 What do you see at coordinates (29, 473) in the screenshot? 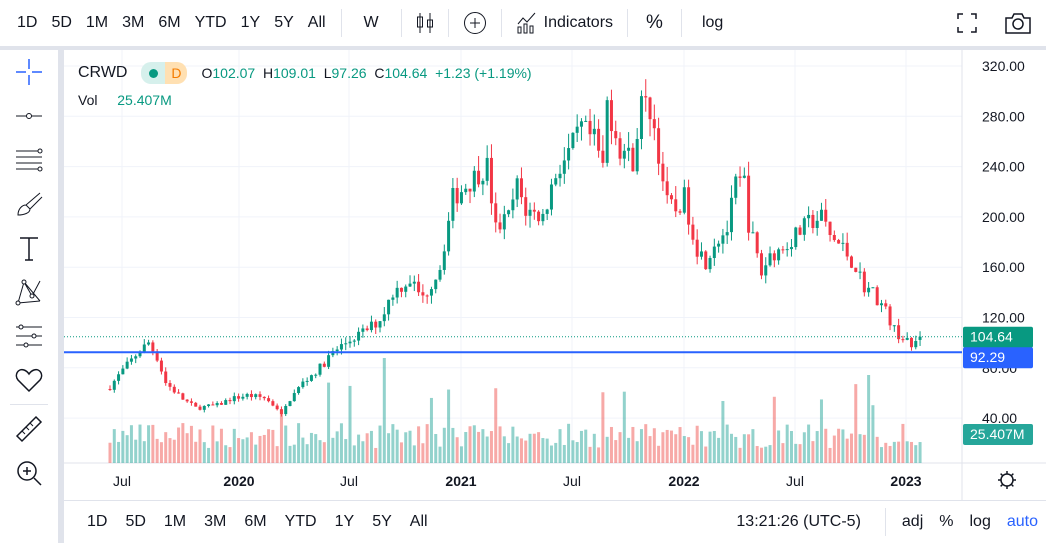
I see `zoom-tool` at bounding box center [29, 473].